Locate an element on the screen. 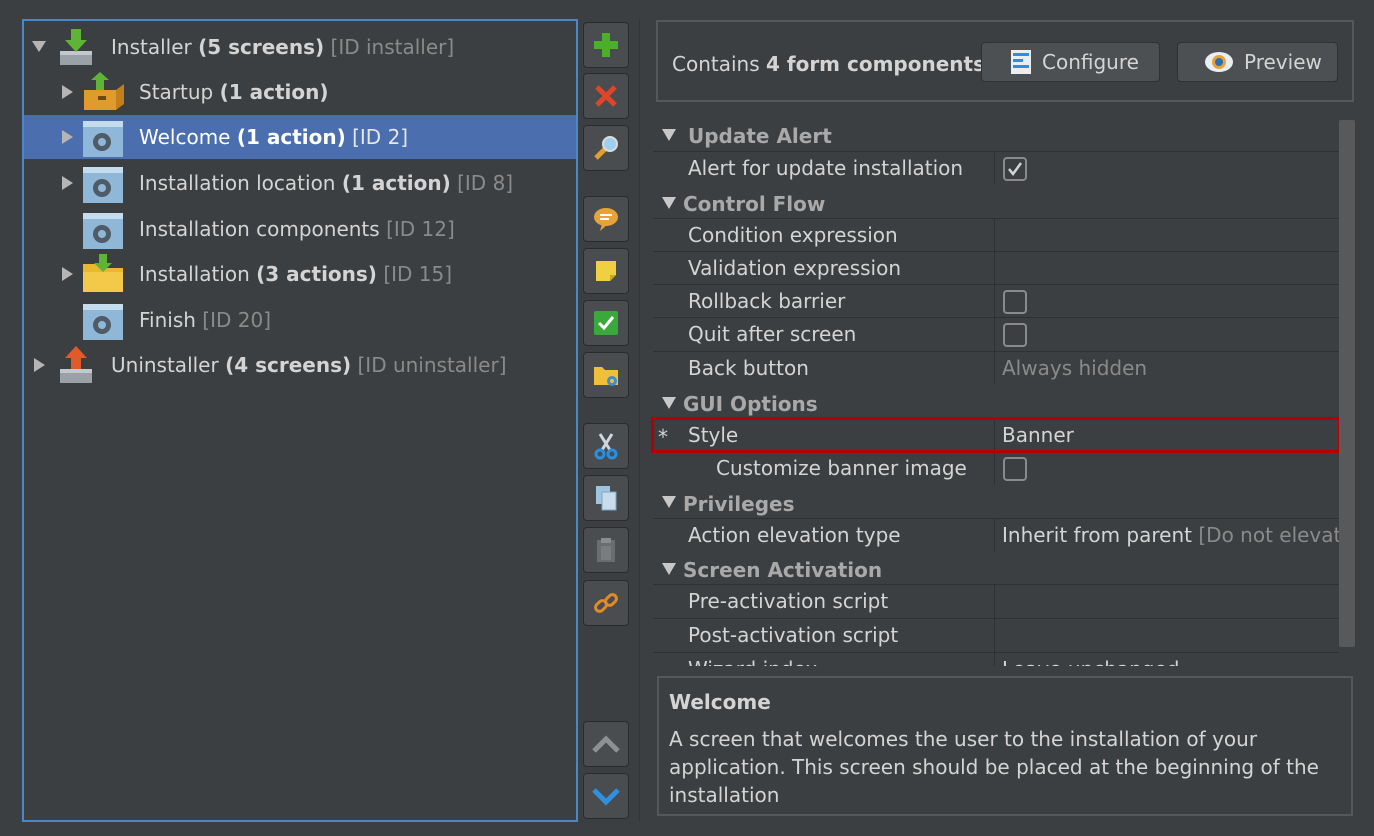 Image resolution: width=1374 pixels, height=836 pixels. prop-row-alert-update: Alert for update installation is located at coordinates (996, 168).